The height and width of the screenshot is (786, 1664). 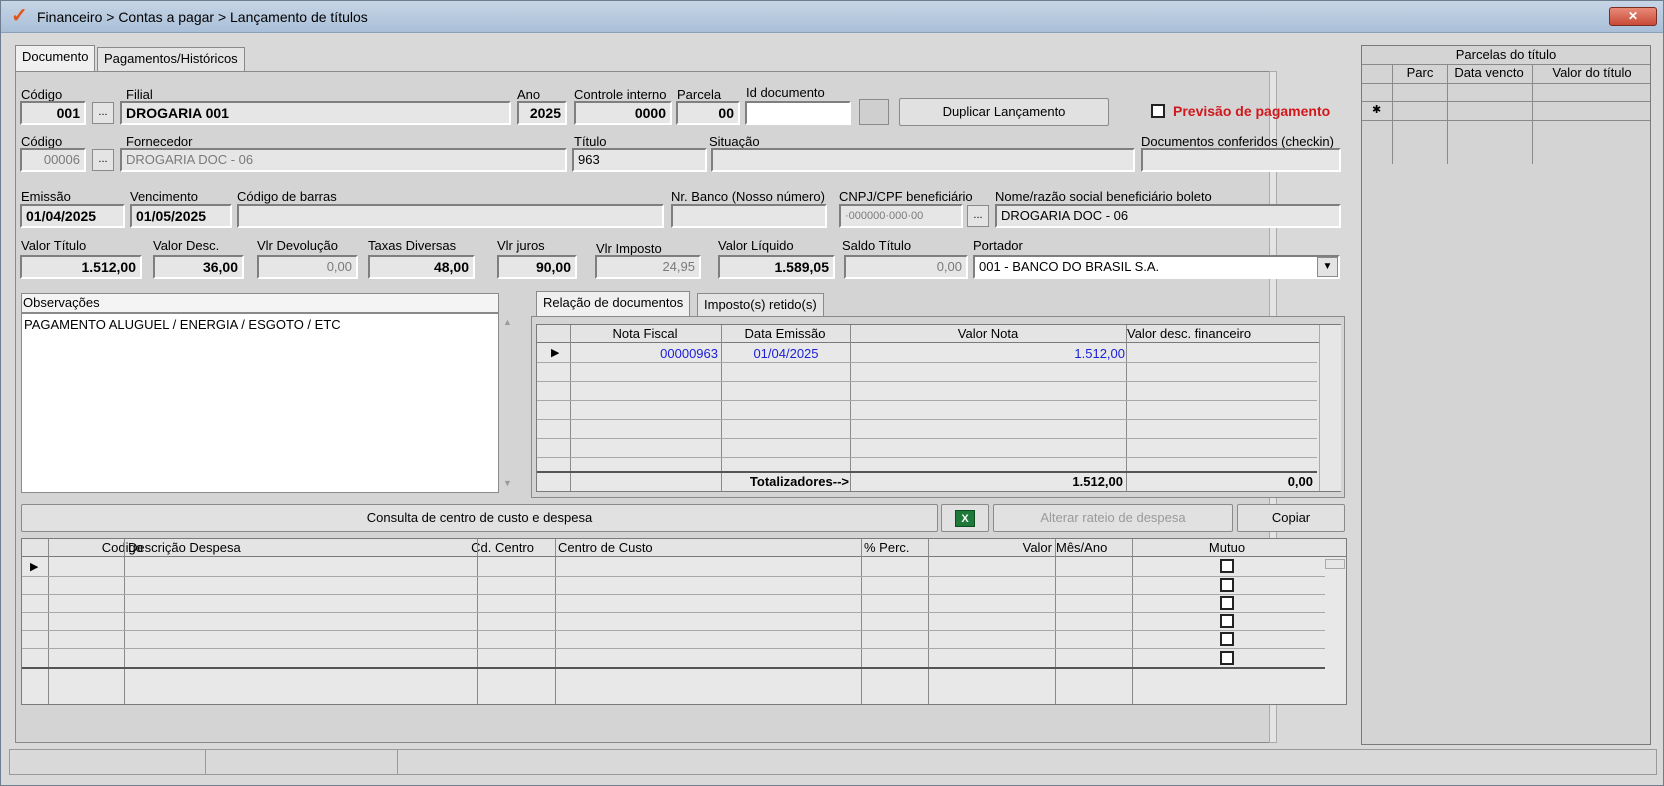 I want to click on cnpj-label: CNPJ/CPF beneficiário, so click(x=906, y=196).